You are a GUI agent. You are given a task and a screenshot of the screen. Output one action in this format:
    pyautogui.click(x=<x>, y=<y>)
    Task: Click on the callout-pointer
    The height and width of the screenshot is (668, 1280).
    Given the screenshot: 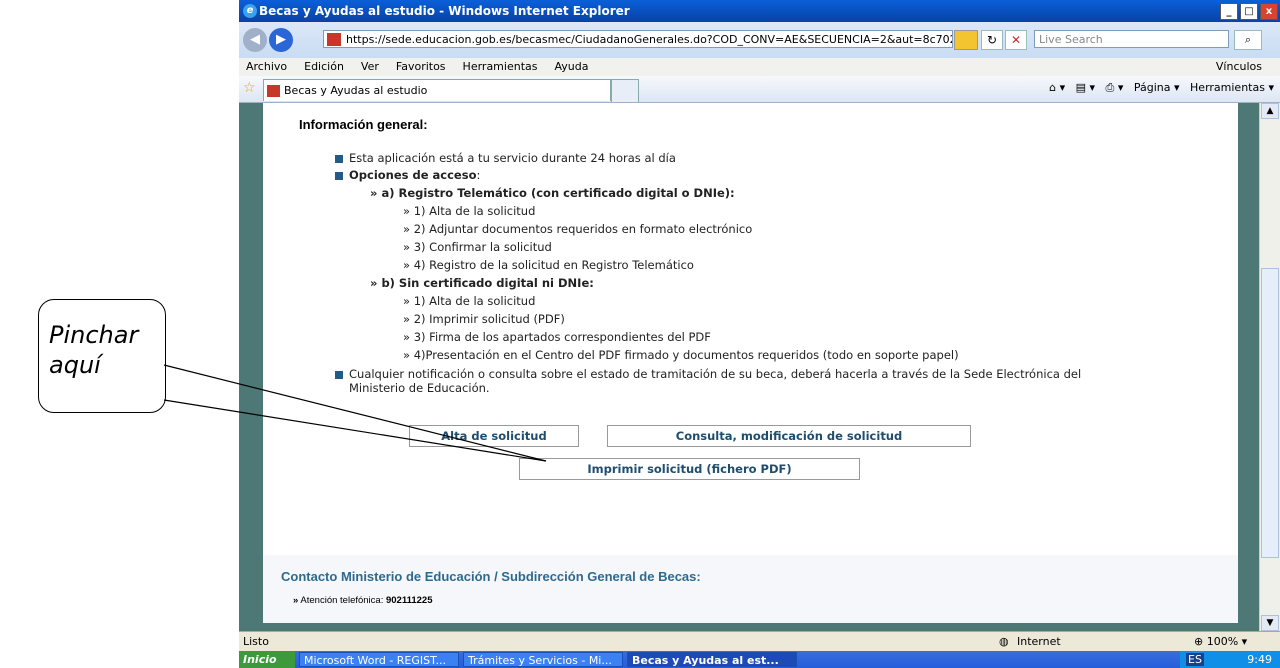 What is the action you would take?
    pyautogui.click(x=355, y=413)
    